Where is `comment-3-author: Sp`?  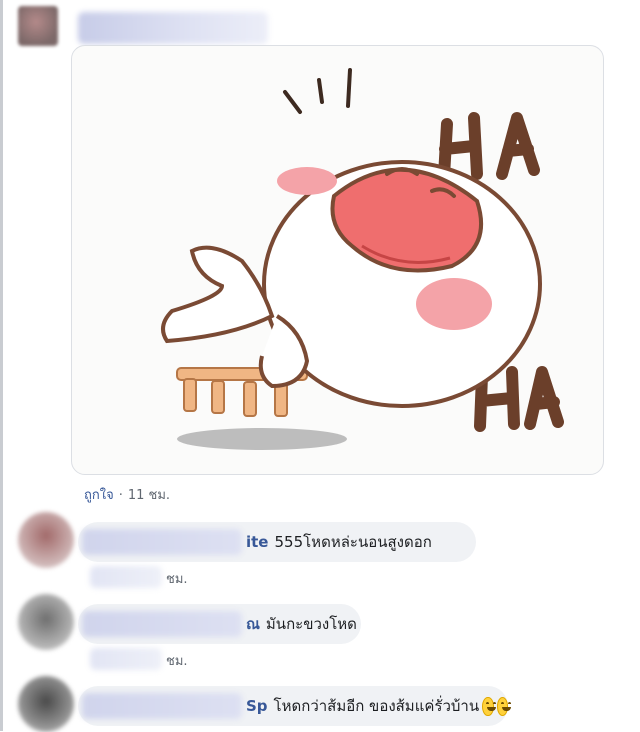 comment-3-author: Sp is located at coordinates (257, 706).